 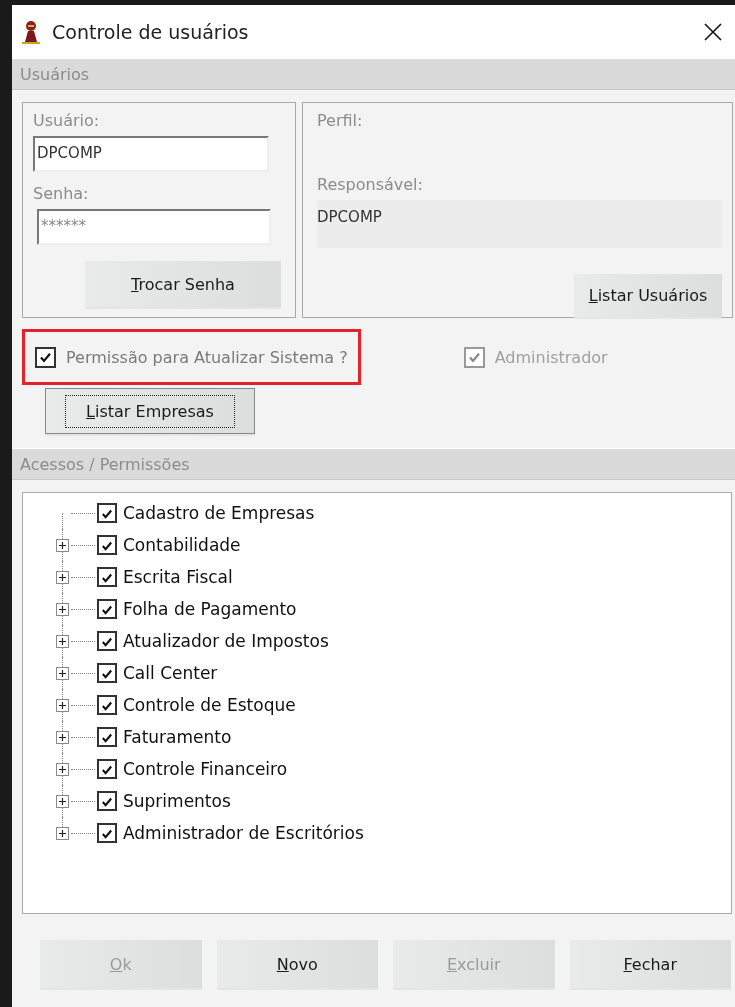 I want to click on tree-item-label: Suprimentos, so click(x=177, y=801).